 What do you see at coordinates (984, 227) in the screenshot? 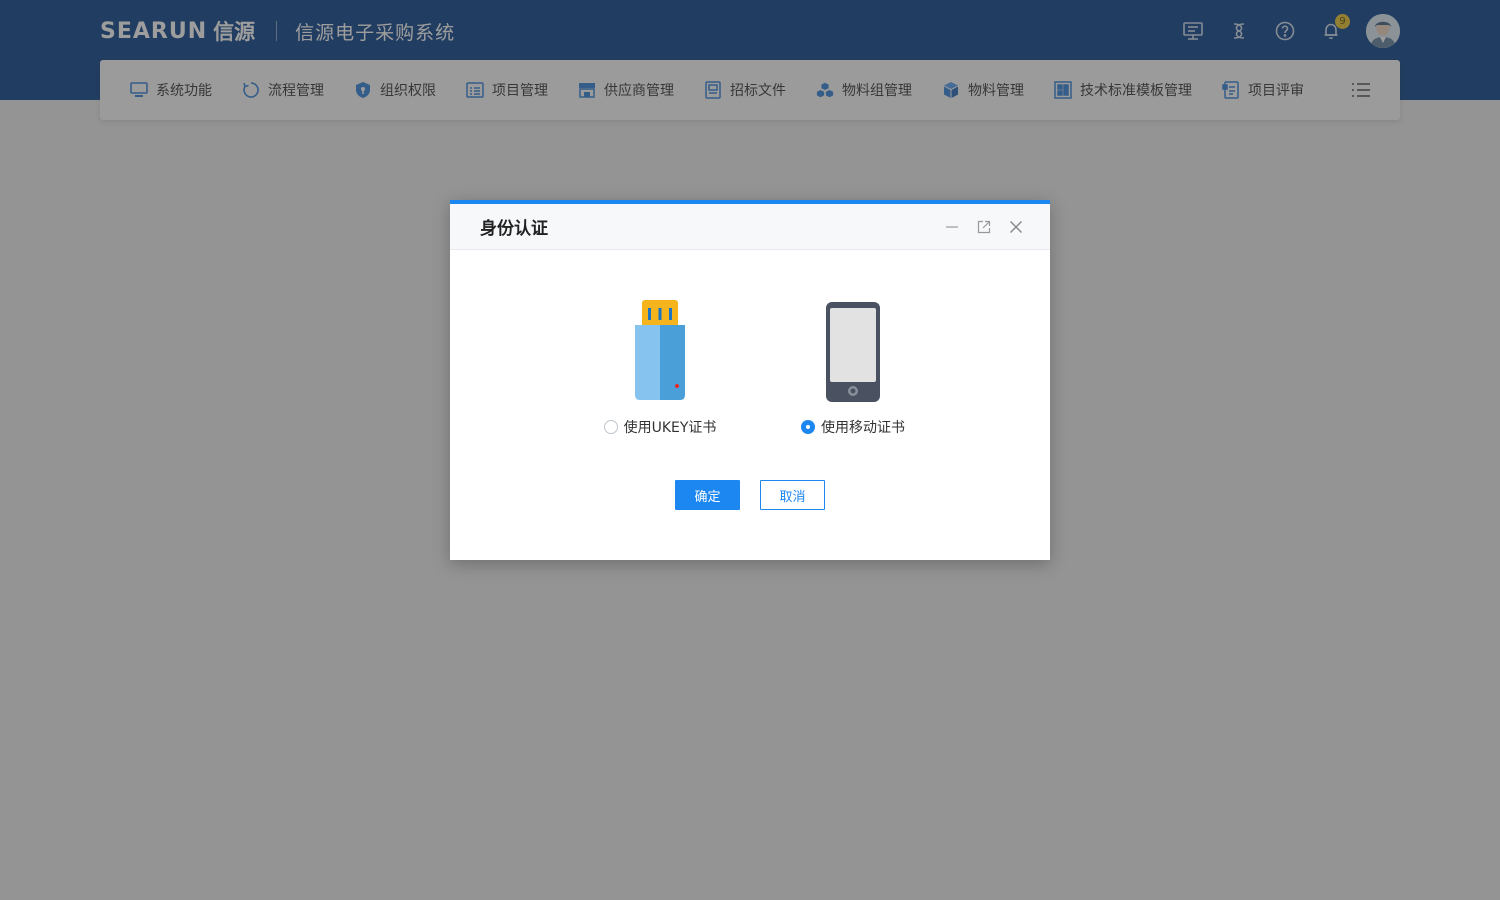
I see `popout-icon` at bounding box center [984, 227].